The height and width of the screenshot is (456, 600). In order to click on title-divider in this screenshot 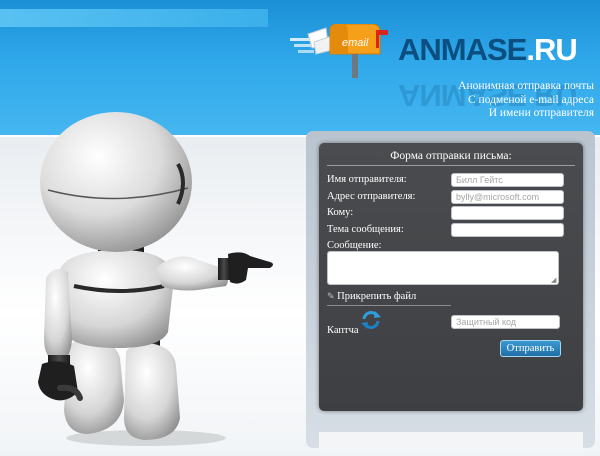, I will do `click(451, 165)`.